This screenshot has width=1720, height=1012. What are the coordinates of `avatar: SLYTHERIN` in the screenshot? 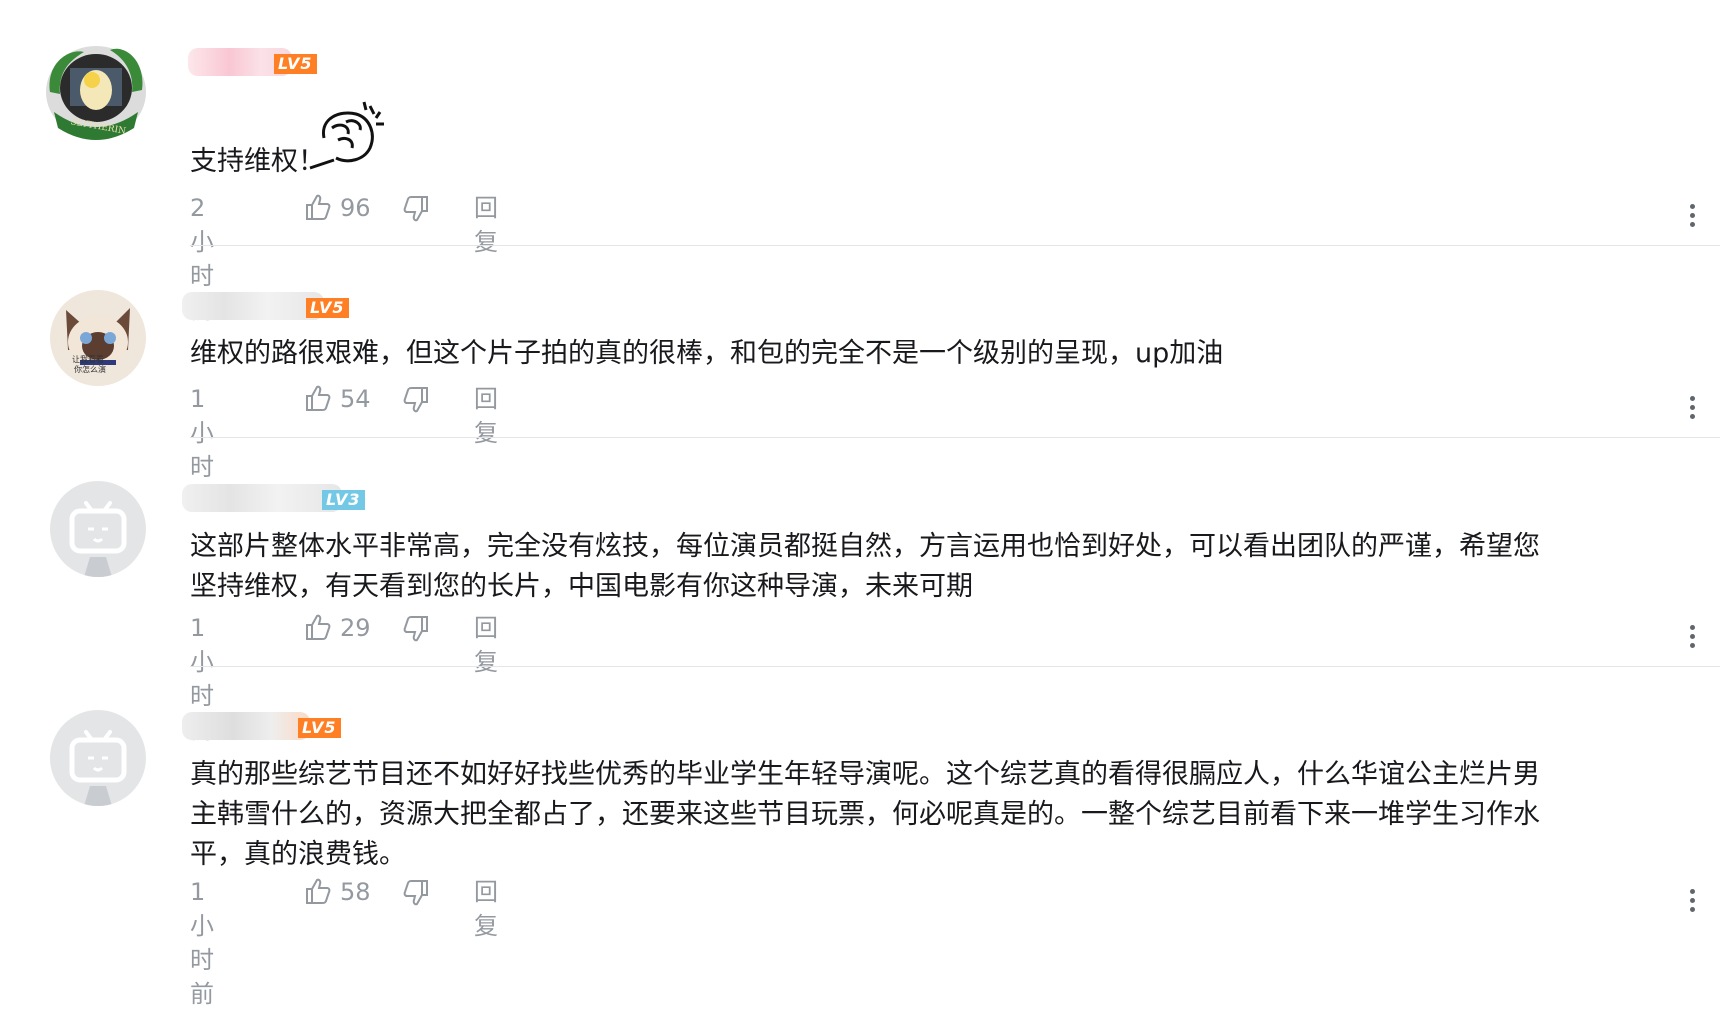 It's located at (96, 92).